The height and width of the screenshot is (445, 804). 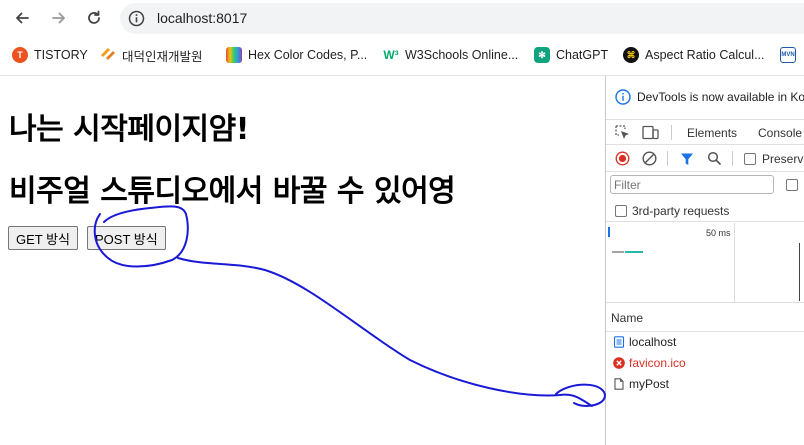 What do you see at coordinates (714, 158) in the screenshot?
I see `search-icon` at bounding box center [714, 158].